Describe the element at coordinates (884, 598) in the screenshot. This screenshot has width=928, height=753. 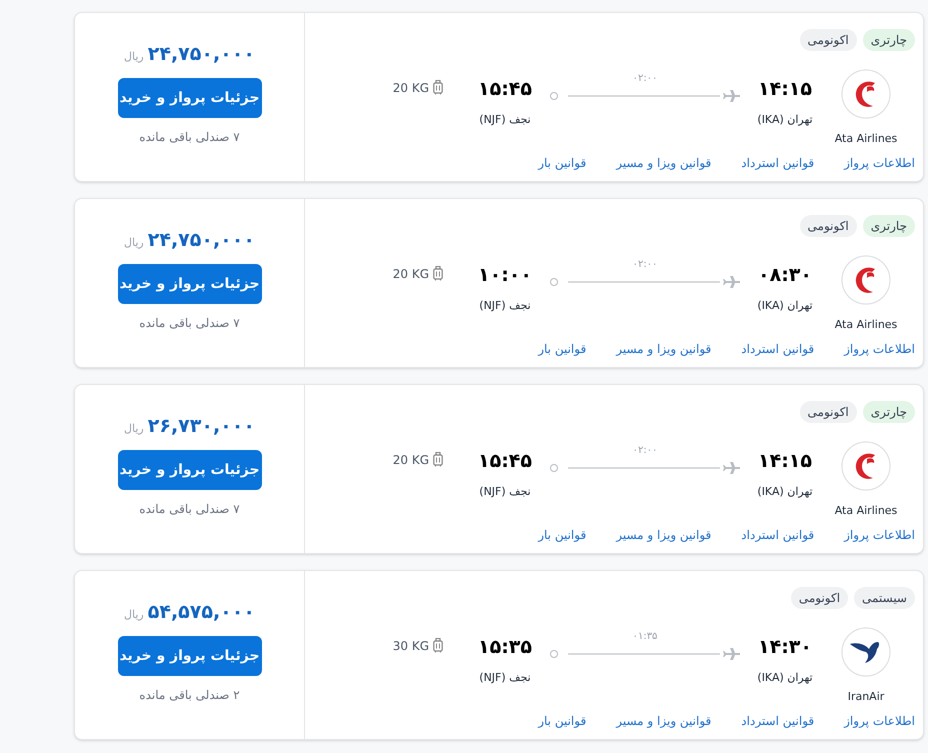
I see `fare-tag: سیستمی` at that location.